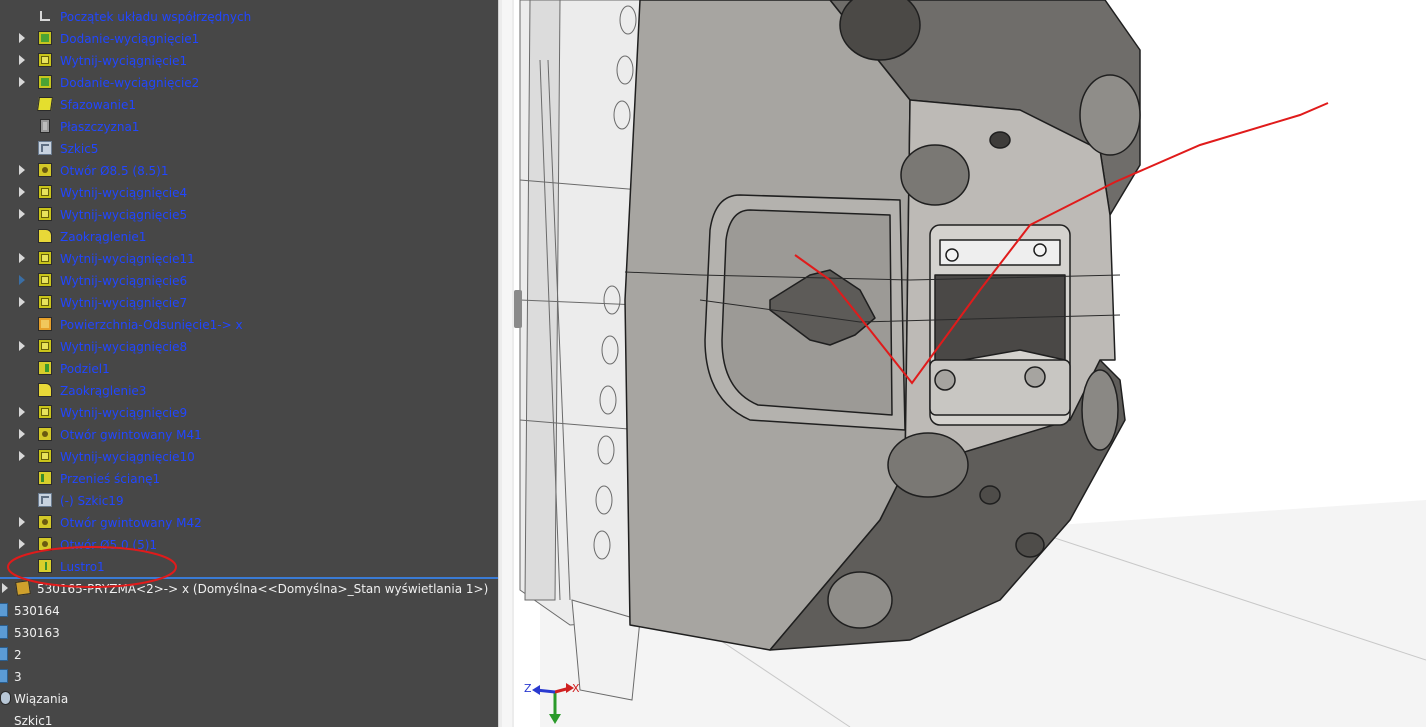 The image size is (1426, 727). Describe the element at coordinates (98, 105) in the screenshot. I see `tree-item-label: Sfazowanie1` at that location.